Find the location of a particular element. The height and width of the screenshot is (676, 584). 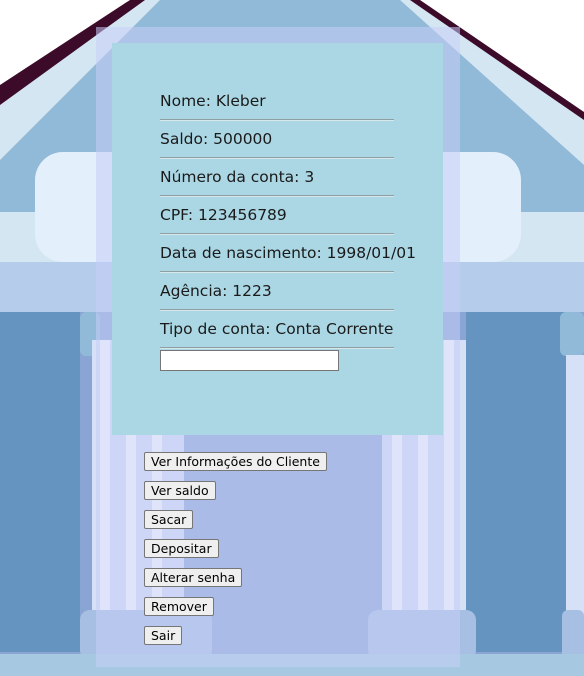

info-row-numero-conta: Número da conta: 3 is located at coordinates (277, 177).